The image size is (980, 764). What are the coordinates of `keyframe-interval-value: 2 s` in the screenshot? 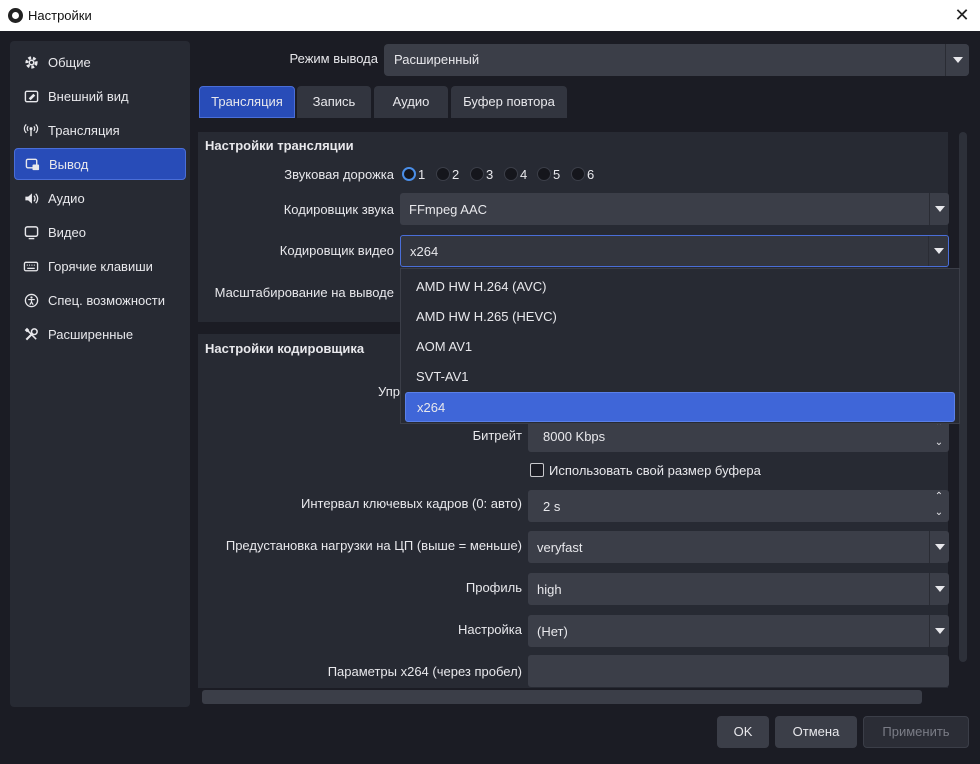 It's located at (552, 506).